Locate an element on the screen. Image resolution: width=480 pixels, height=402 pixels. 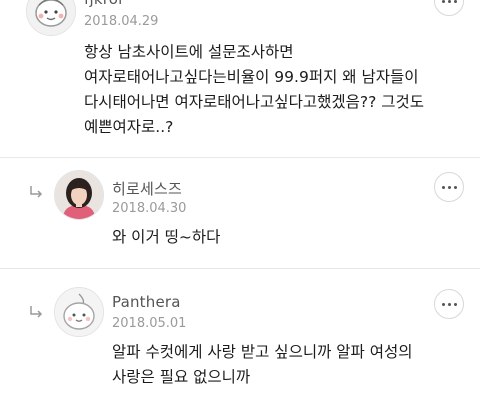
comment-line: 다시태어나면 여자로태어나고싶다고했겠음?? 그것도 is located at coordinates (254, 102).